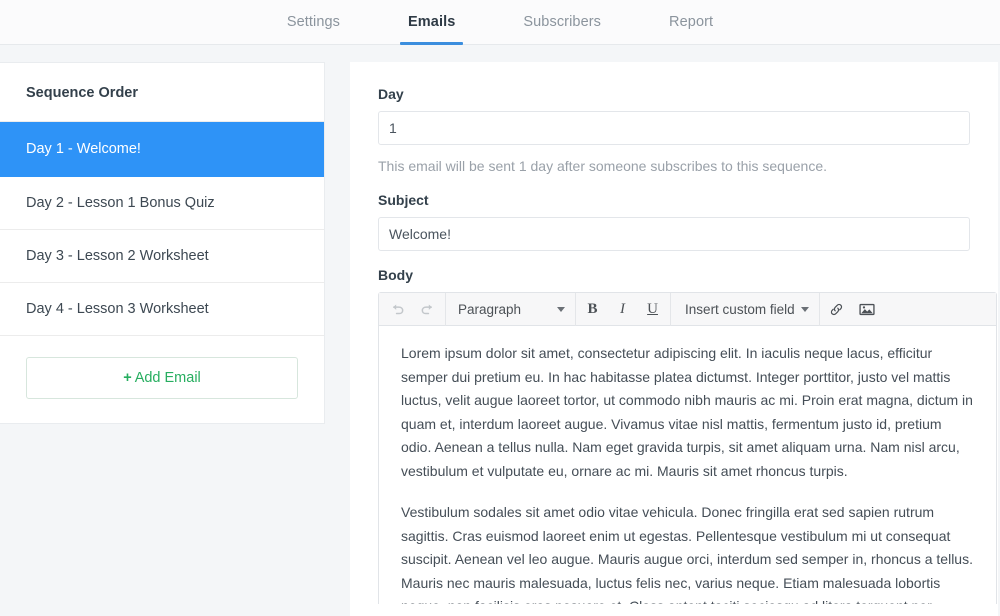  Describe the element at coordinates (83, 149) in the screenshot. I see `sidebar-item-day-1-label: Day 1 - Welcome!` at that location.